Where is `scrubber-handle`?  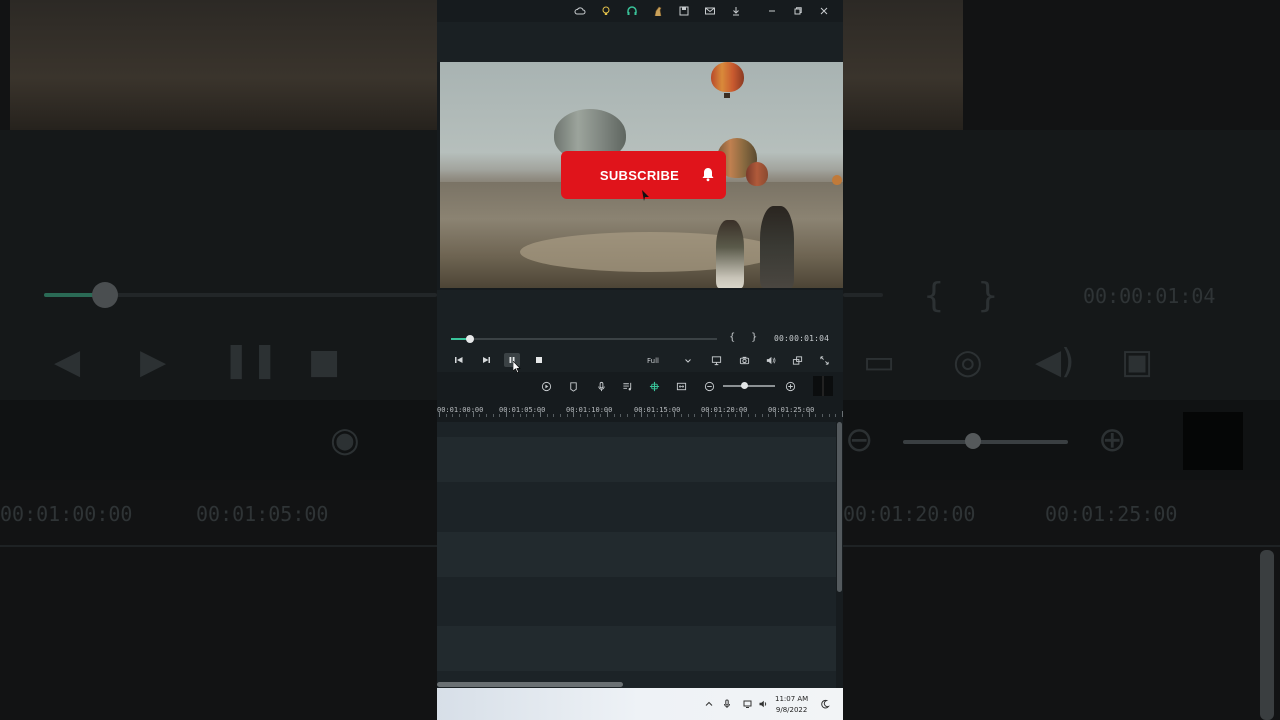 scrubber-handle is located at coordinates (469, 339).